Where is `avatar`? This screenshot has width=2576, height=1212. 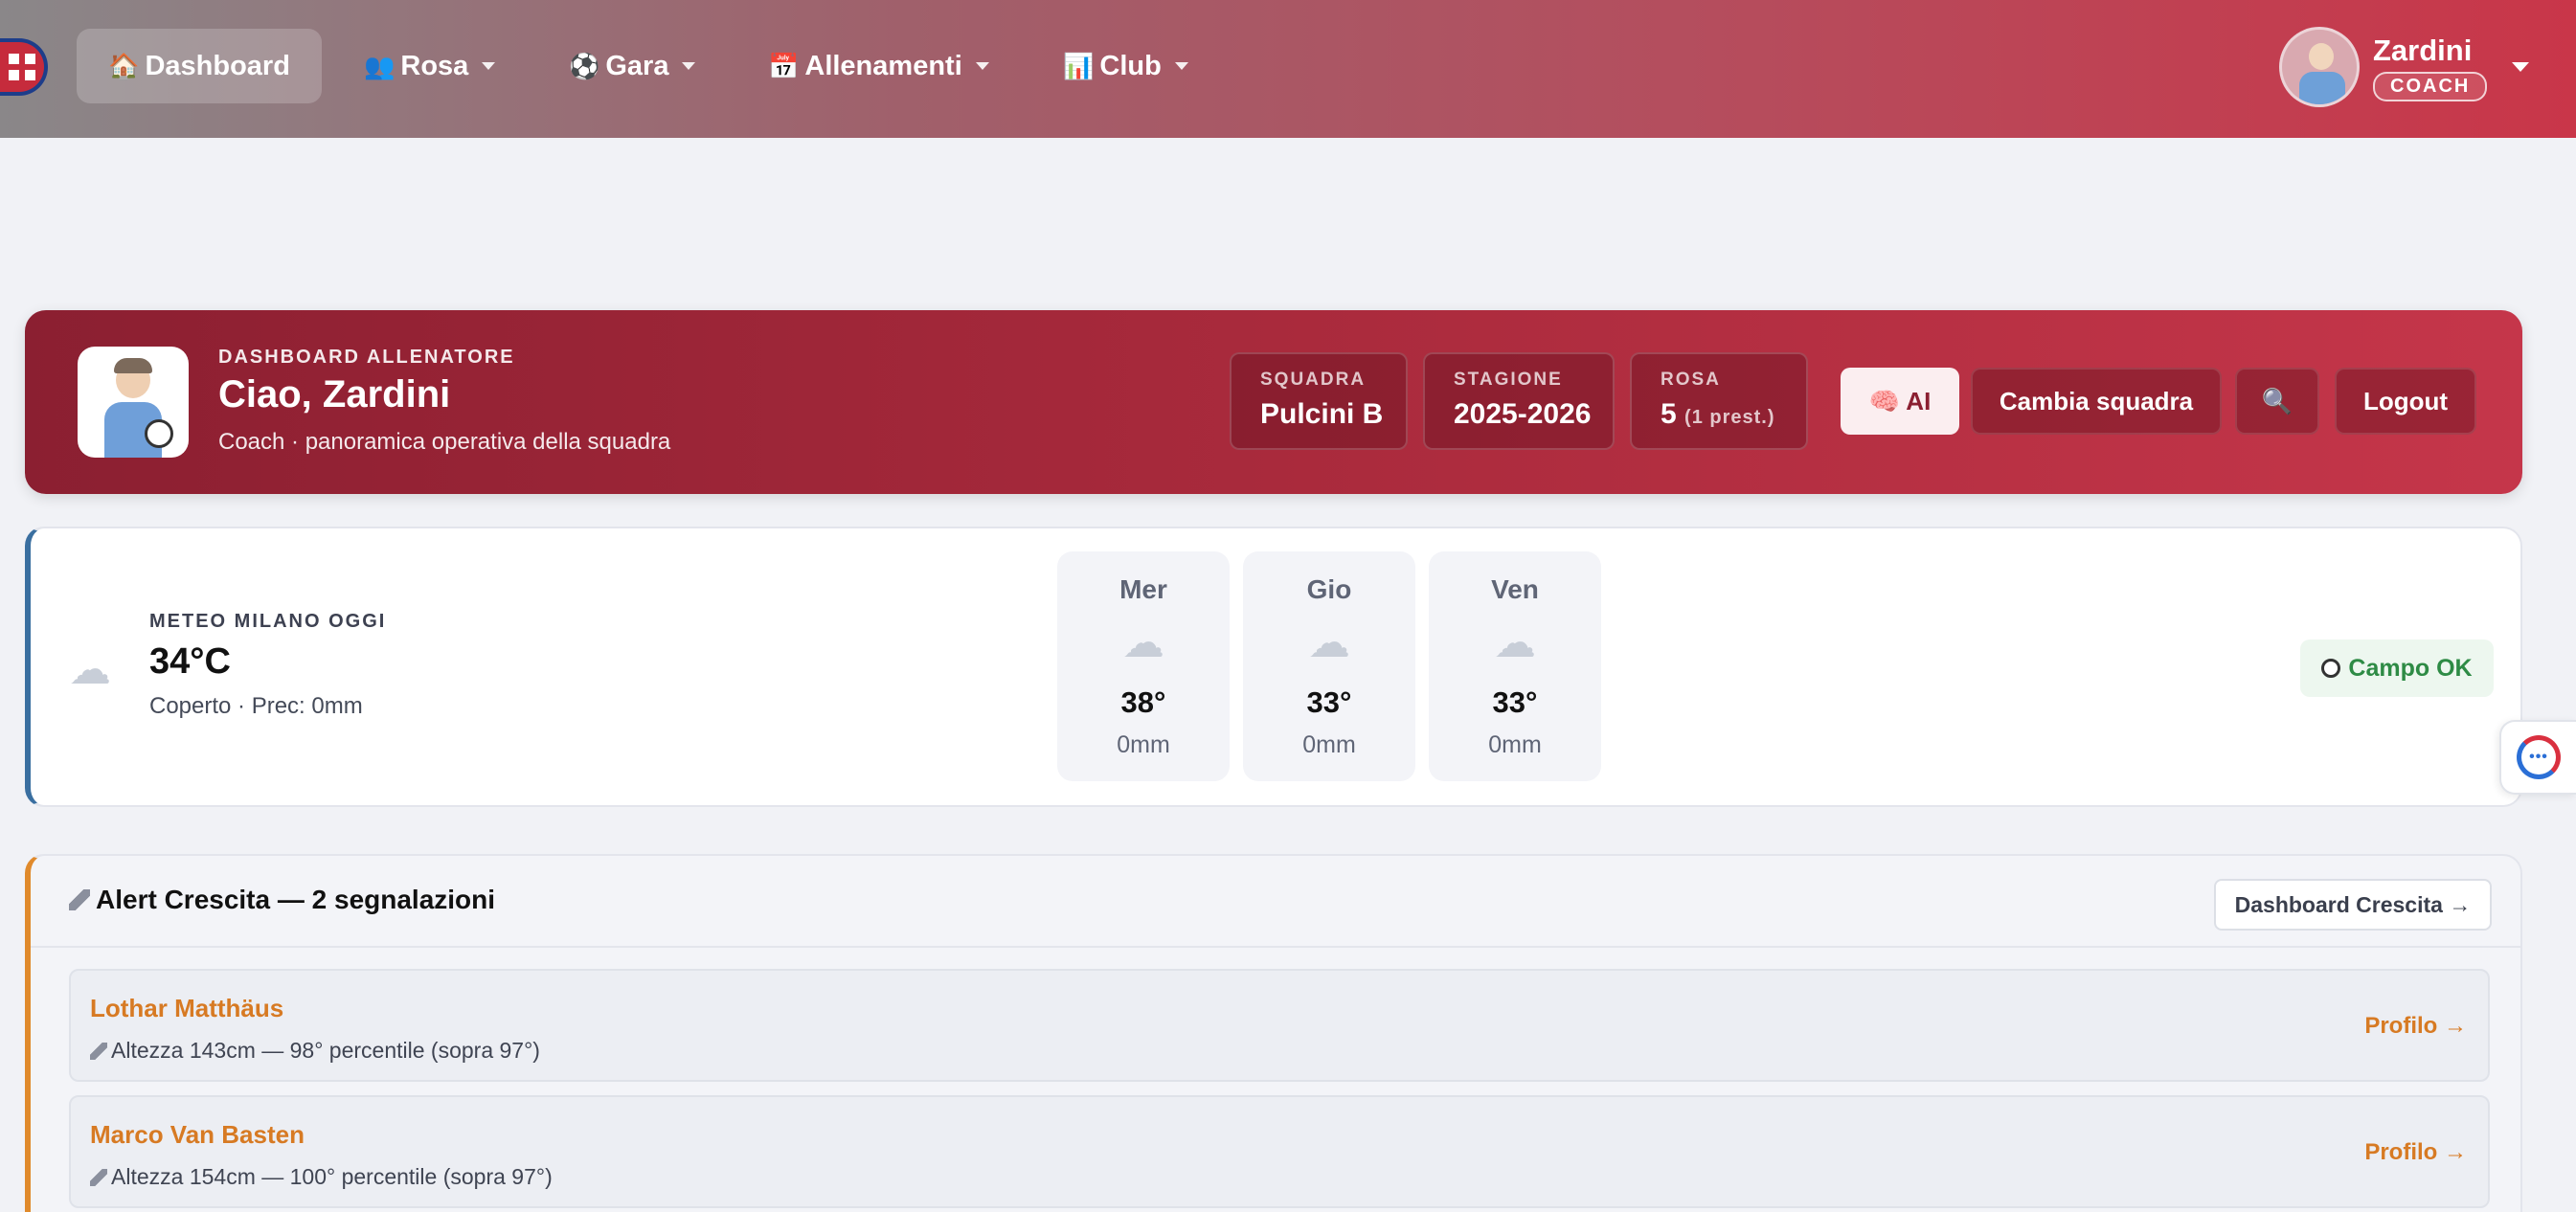 avatar is located at coordinates (2319, 67).